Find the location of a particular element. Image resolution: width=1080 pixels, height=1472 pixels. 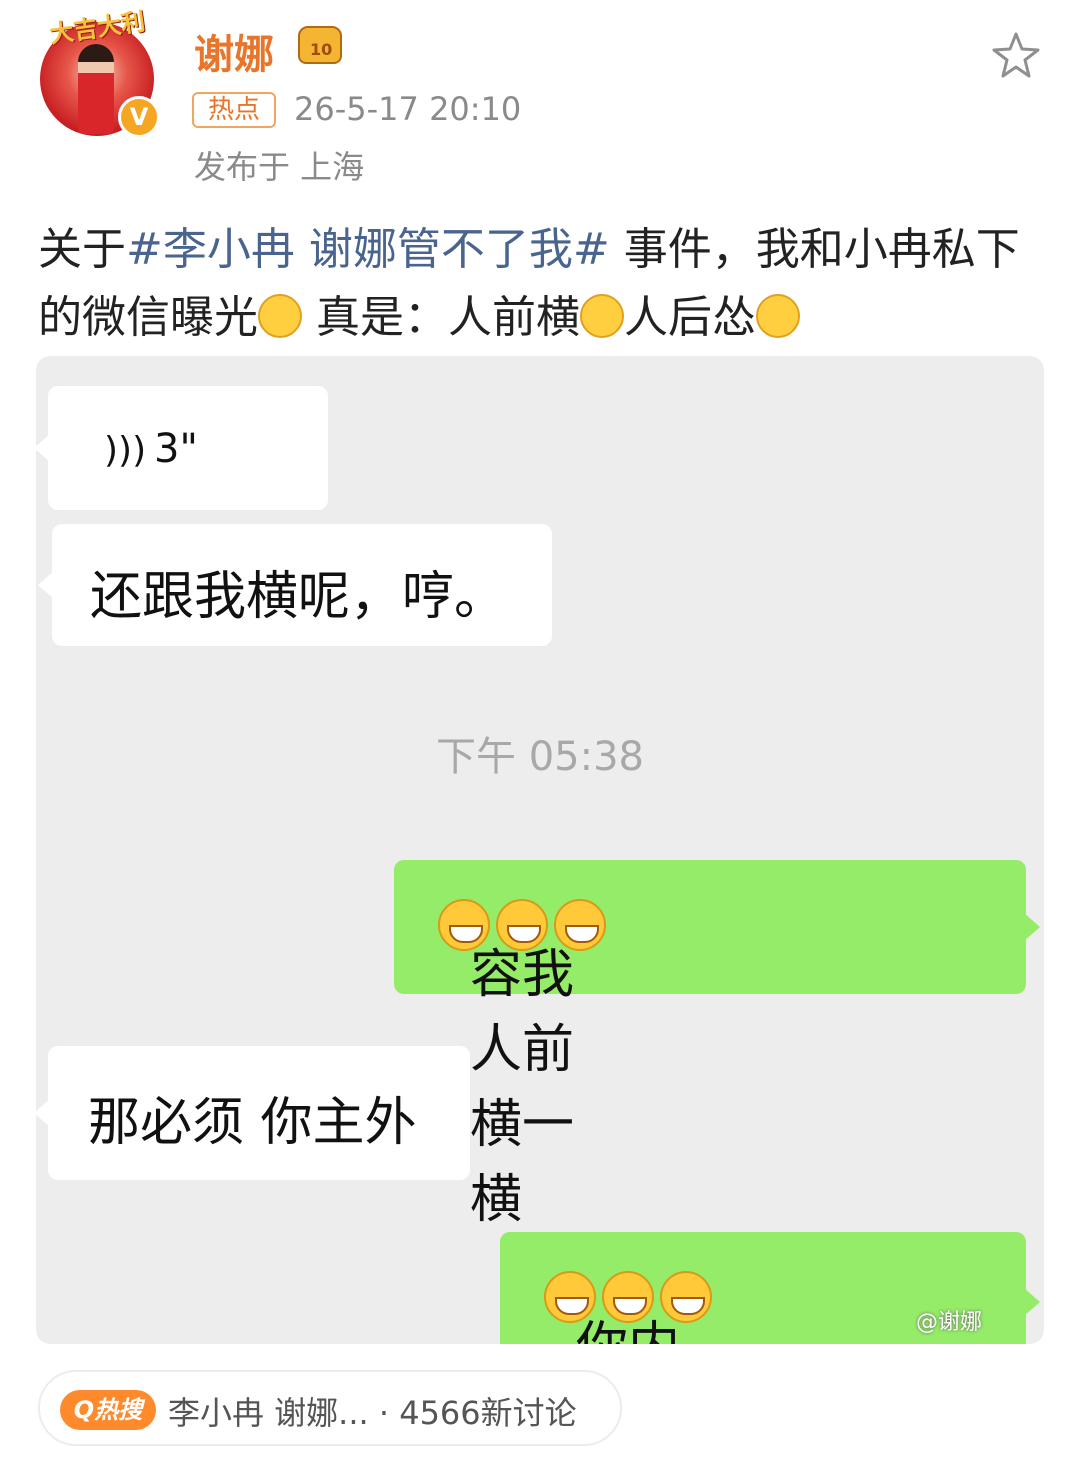

post-text-4: 人后怂 is located at coordinates (690, 317).